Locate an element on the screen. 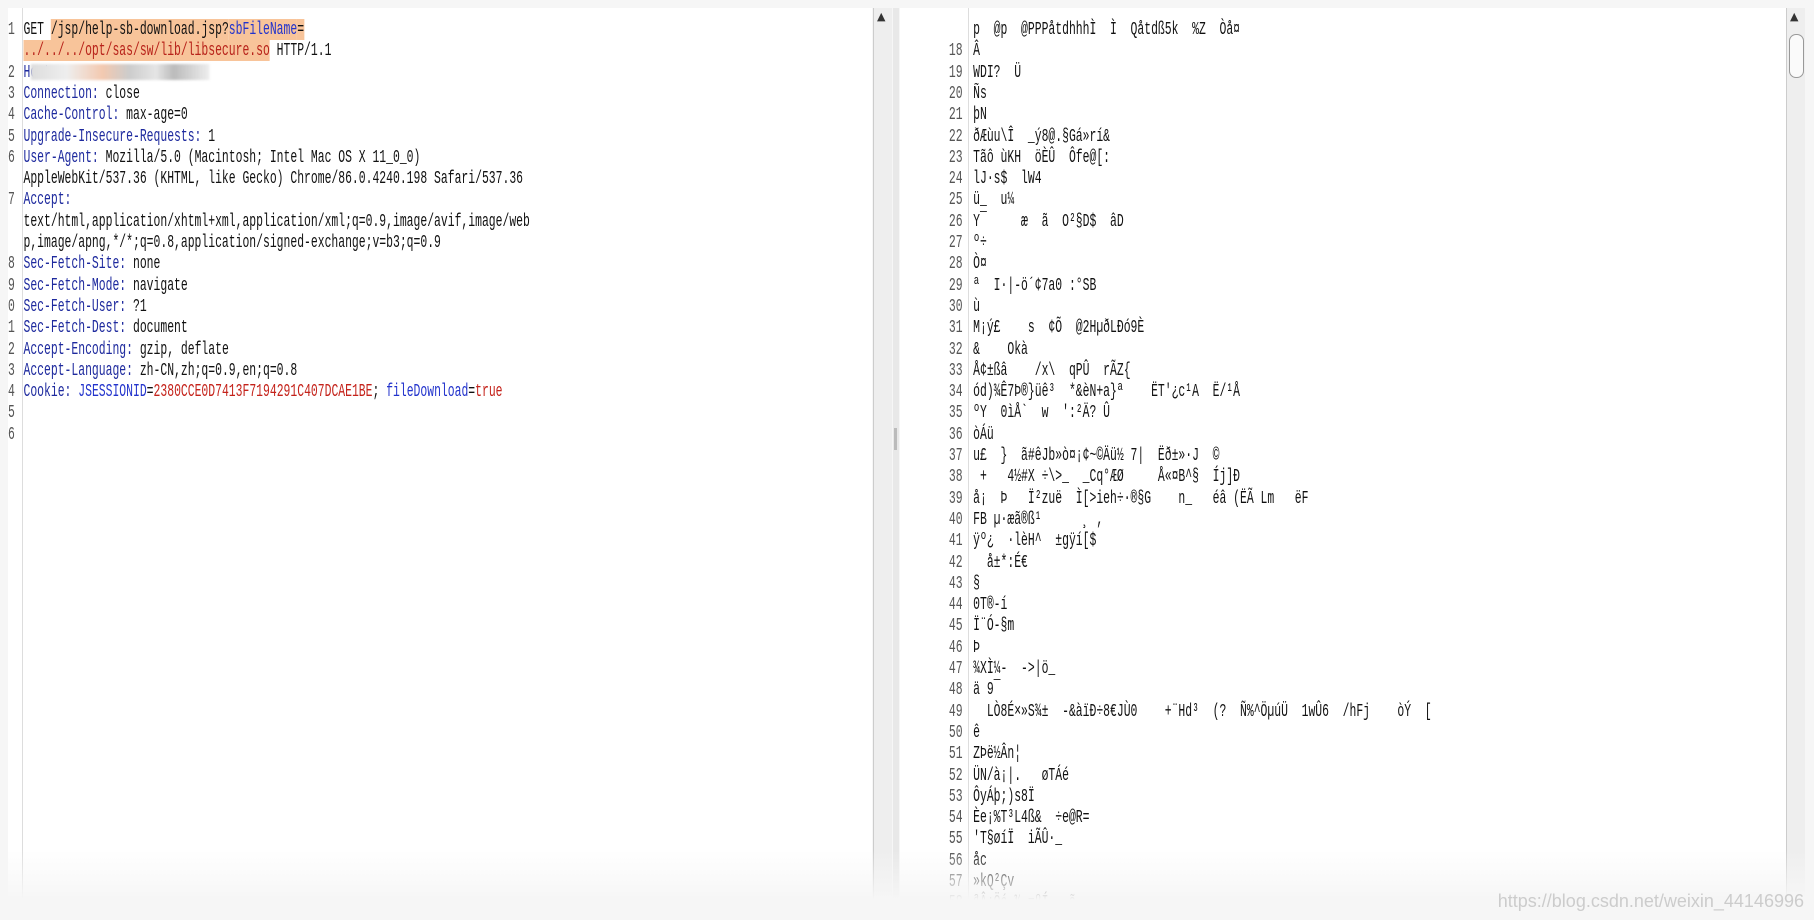  request-line: 7 Accept: is located at coordinates (39, 199).